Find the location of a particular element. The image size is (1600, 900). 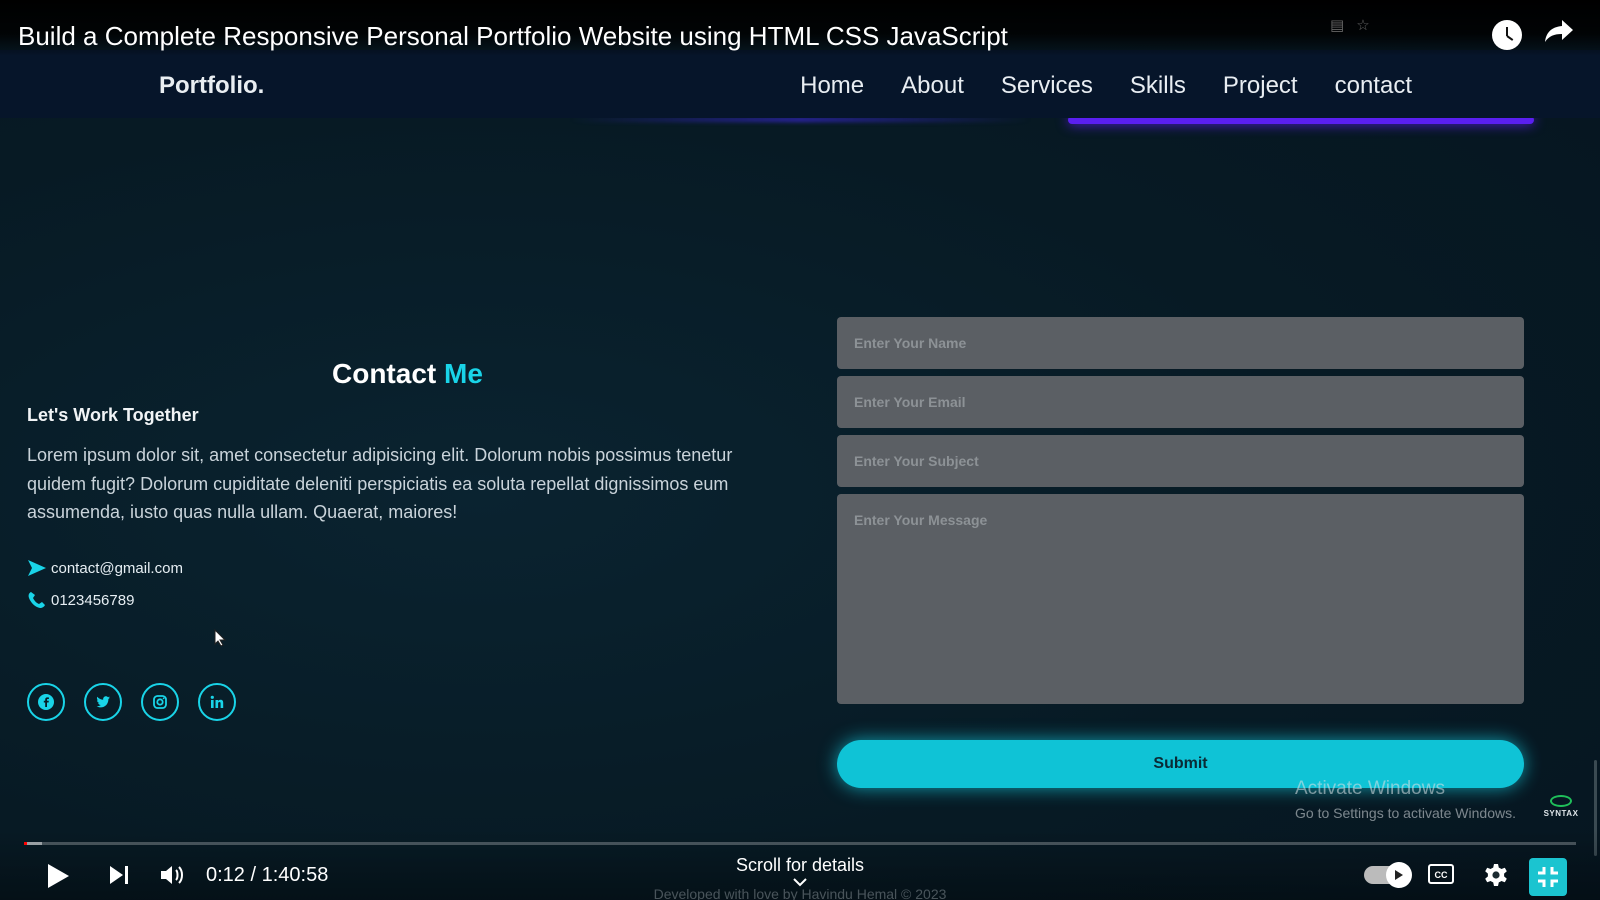

email-input: Enter Your Email is located at coordinates (1180, 402).